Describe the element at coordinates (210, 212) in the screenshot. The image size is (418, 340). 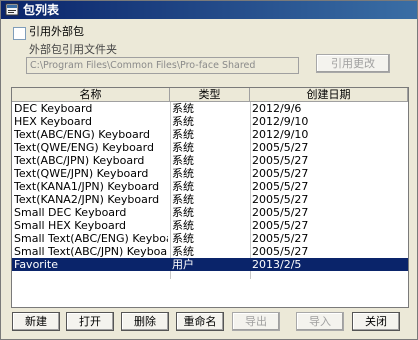
I see `table-row: Small DEC Keyboard 系统 2005/5/27` at that location.